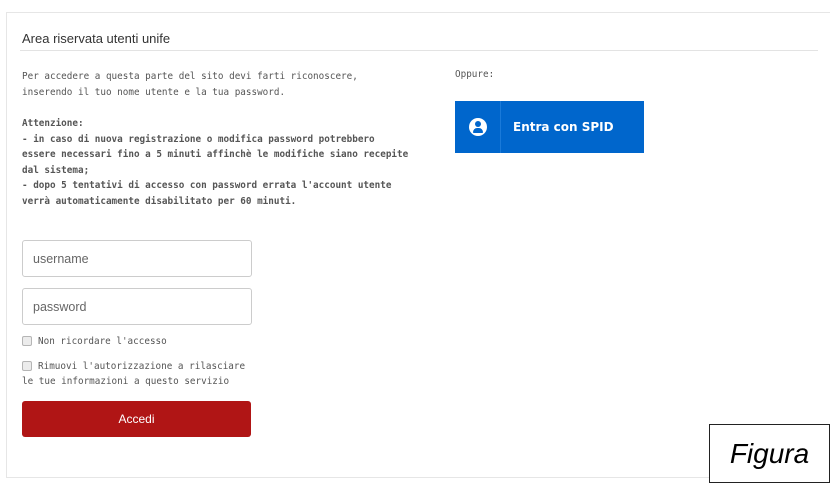  What do you see at coordinates (563, 127) in the screenshot?
I see `spid-button-label: Entra con SPID` at bounding box center [563, 127].